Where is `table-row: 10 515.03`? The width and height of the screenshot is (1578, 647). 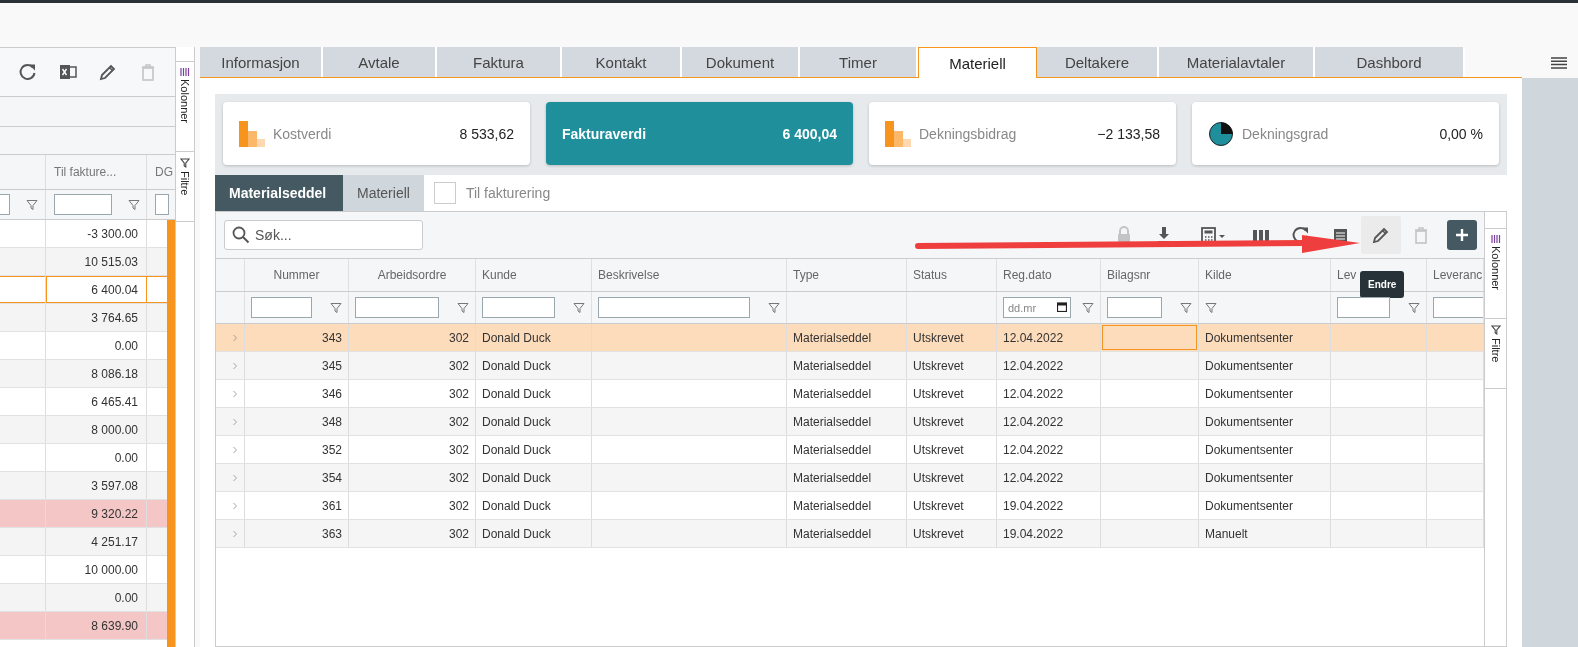
table-row: 10 515.03 is located at coordinates (83, 262).